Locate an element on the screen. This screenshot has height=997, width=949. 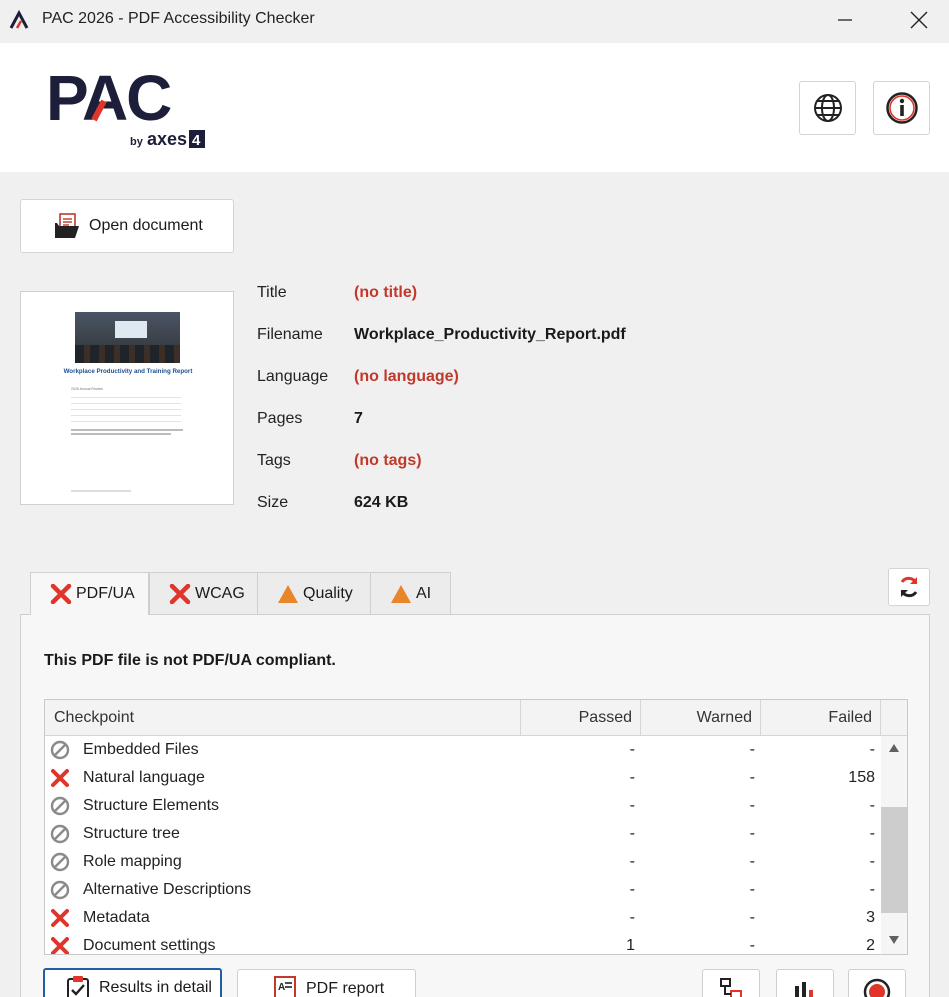
tab-wcag: WCAG is located at coordinates (203, 593).